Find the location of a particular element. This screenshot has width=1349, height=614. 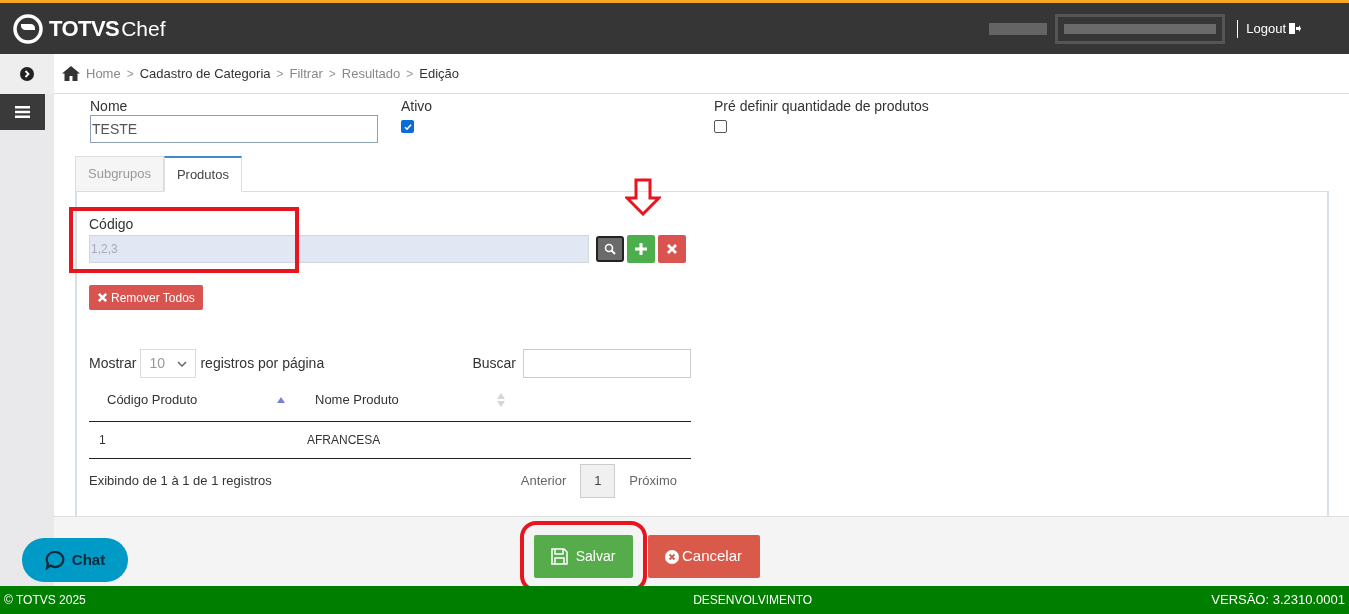

expand-chevron-icon is located at coordinates (27, 74).